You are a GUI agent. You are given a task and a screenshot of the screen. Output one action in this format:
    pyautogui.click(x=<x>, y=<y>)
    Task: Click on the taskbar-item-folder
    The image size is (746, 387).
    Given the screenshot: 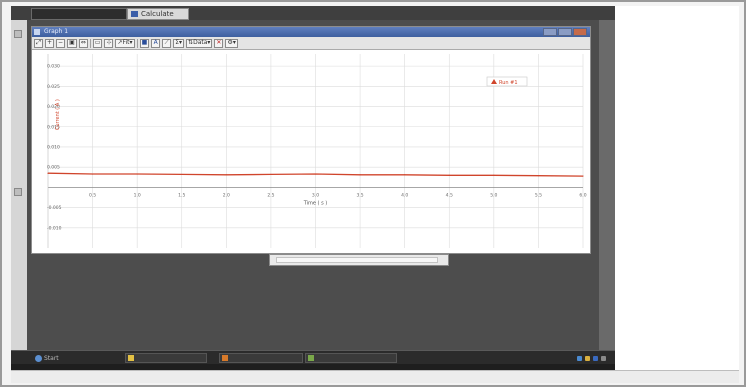 What is the action you would take?
    pyautogui.click(x=166, y=358)
    